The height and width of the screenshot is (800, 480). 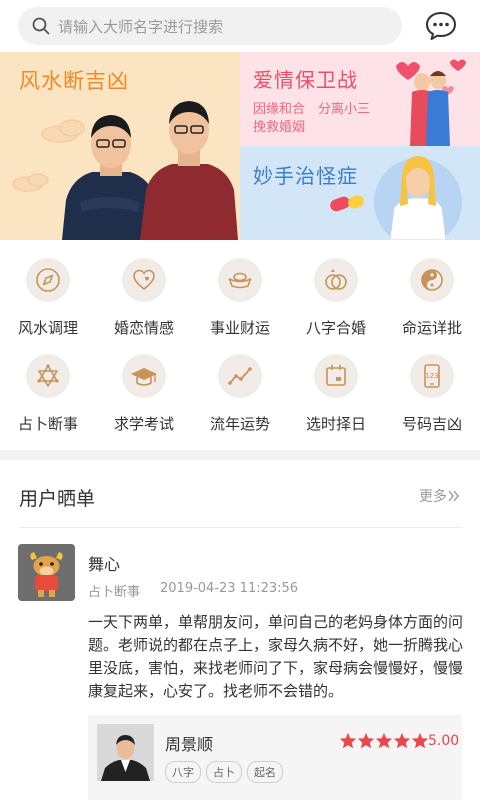 I want to click on svg-text: 123, so click(x=431, y=376).